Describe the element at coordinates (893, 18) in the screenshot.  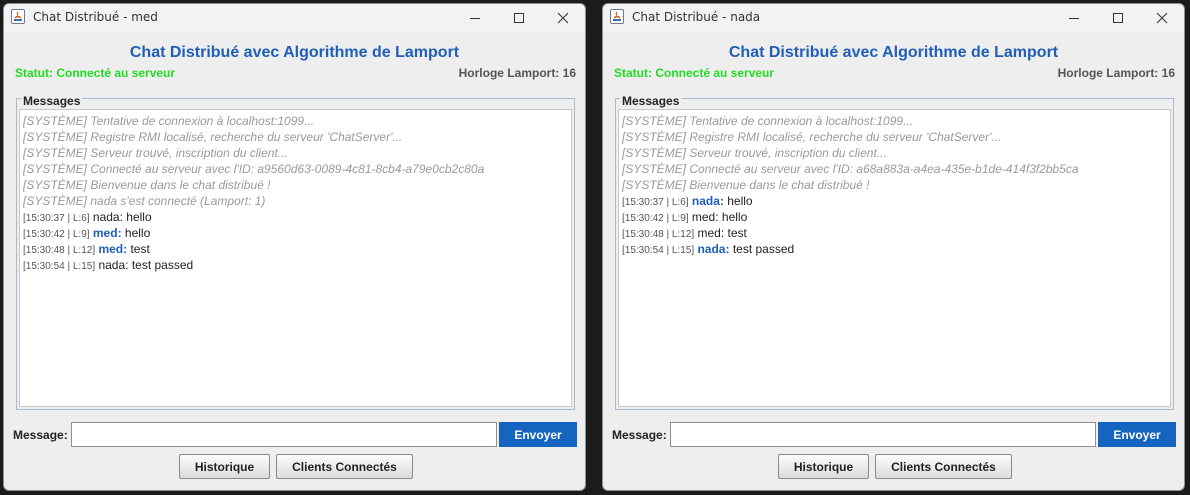
I see `title-bar: Chat Distribué - nada` at that location.